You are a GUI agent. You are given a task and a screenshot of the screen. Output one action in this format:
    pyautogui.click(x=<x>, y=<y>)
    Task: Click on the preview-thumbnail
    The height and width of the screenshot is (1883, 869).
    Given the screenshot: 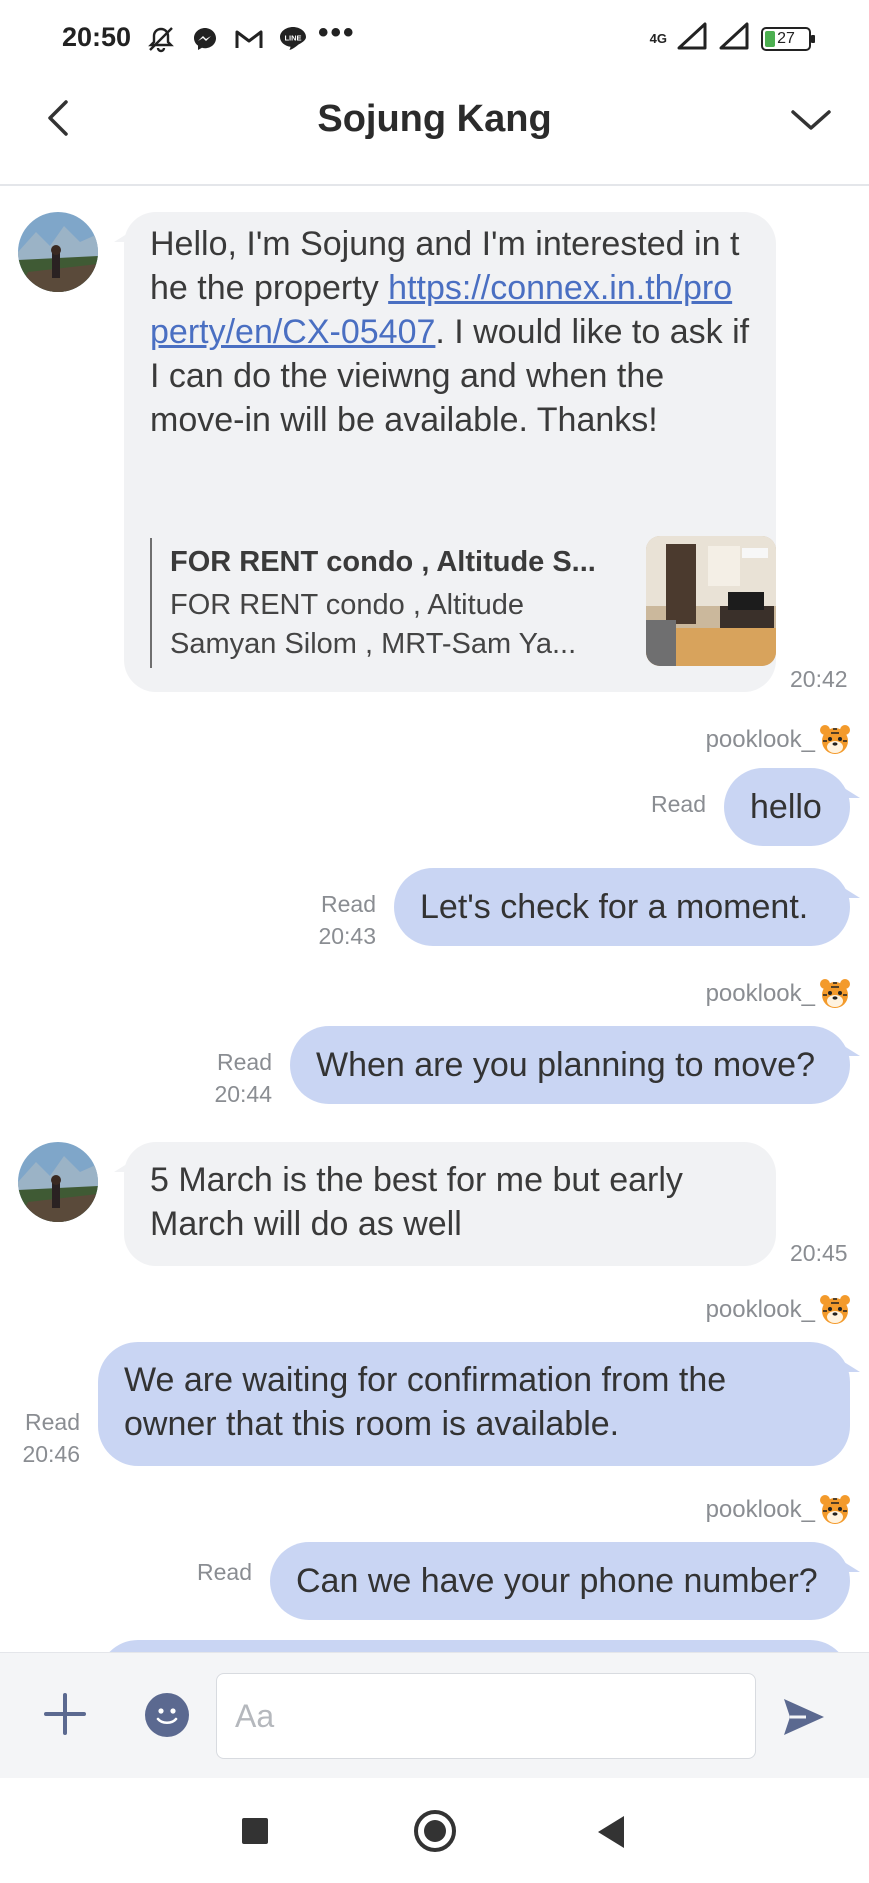 What is the action you would take?
    pyautogui.click(x=711, y=601)
    